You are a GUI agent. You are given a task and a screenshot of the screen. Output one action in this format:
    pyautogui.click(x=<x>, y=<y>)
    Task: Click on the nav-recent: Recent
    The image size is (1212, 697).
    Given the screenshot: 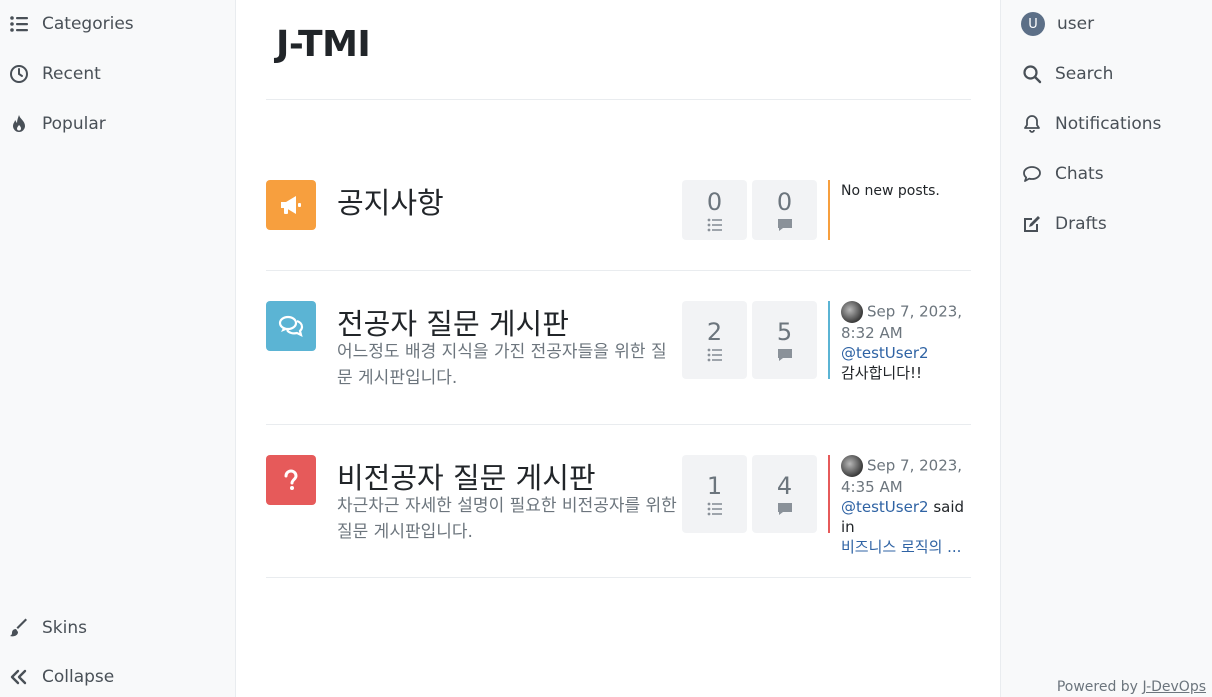 What is the action you would take?
    pyautogui.click(x=54, y=74)
    